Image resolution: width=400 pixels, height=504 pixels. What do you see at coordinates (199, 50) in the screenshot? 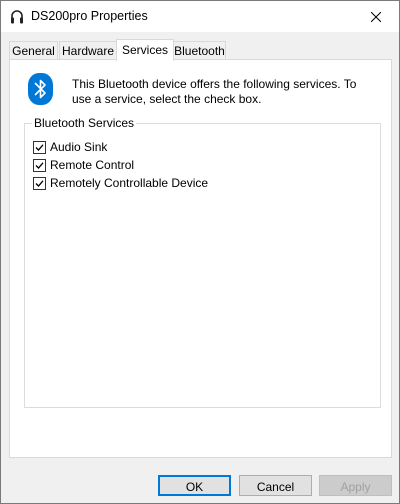
I see `tab-bluetooth: Bluetooth` at bounding box center [199, 50].